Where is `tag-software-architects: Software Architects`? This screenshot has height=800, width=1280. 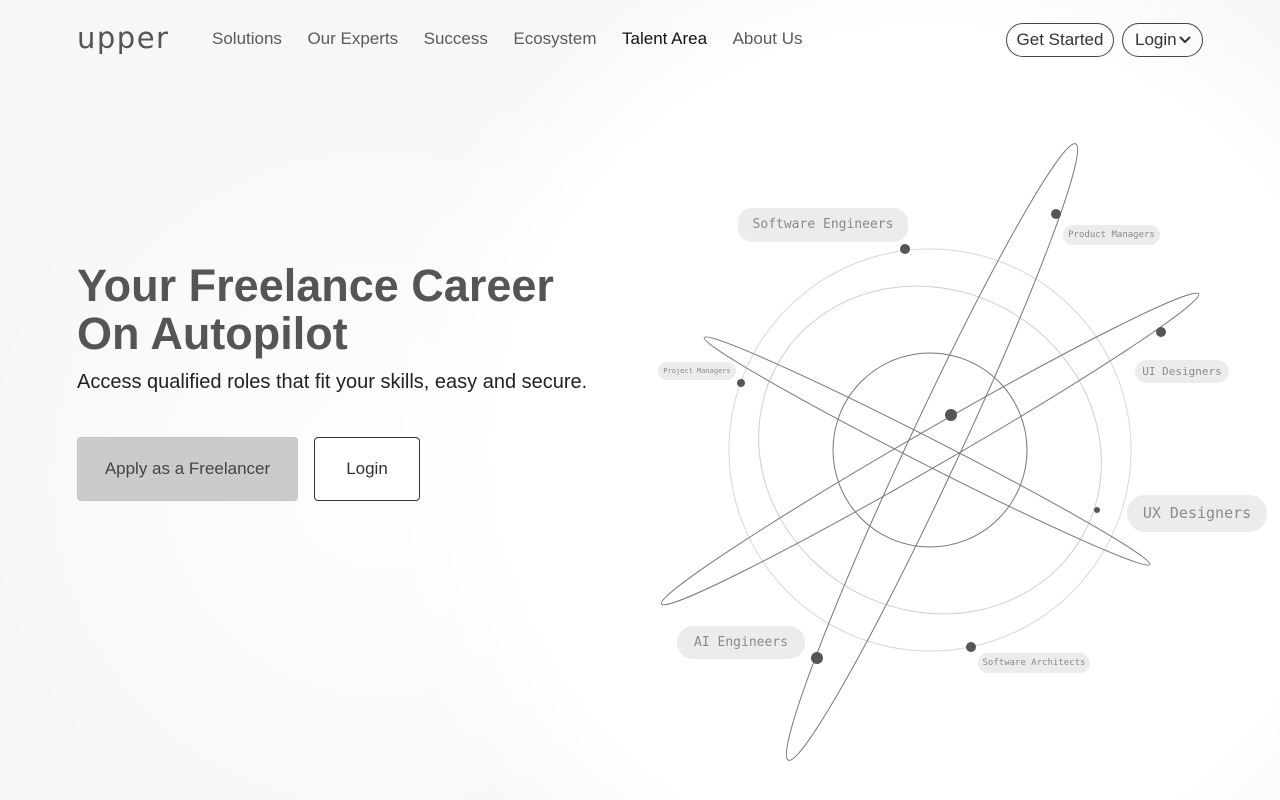
tag-software-architects: Software Architects is located at coordinates (1034, 663).